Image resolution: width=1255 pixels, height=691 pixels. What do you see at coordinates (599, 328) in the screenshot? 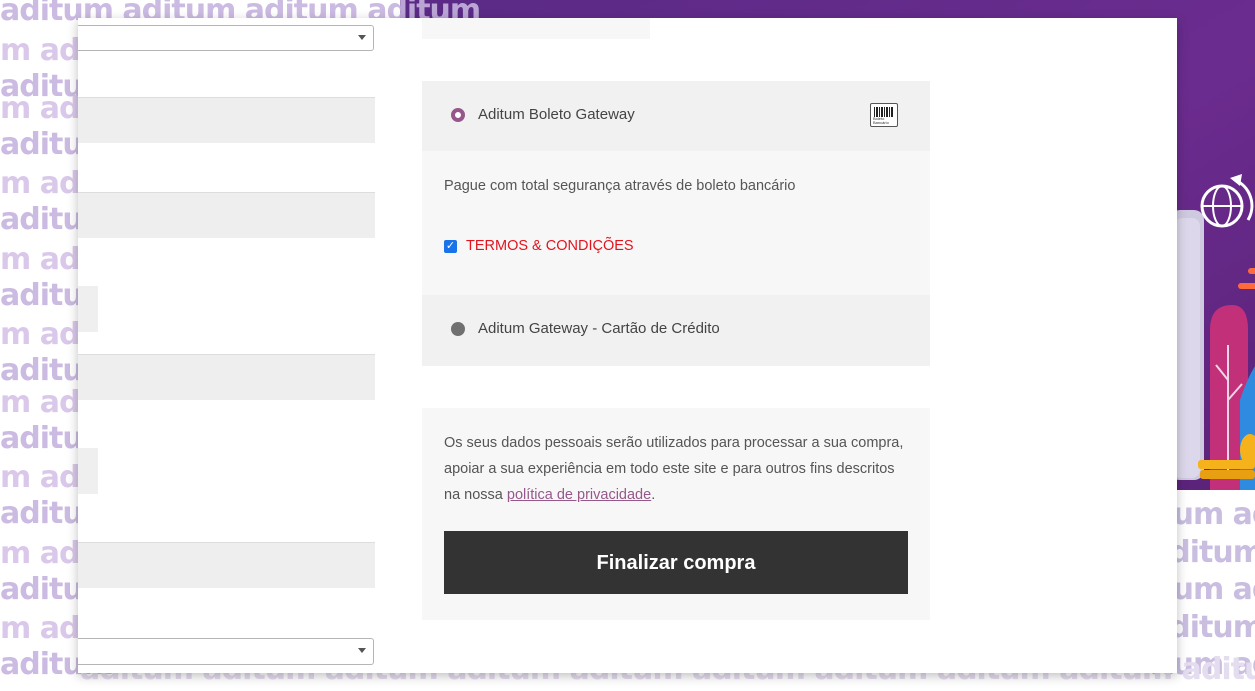
I see `payment-method-label: Aditum Gateway - Cartão de Crédito` at bounding box center [599, 328].